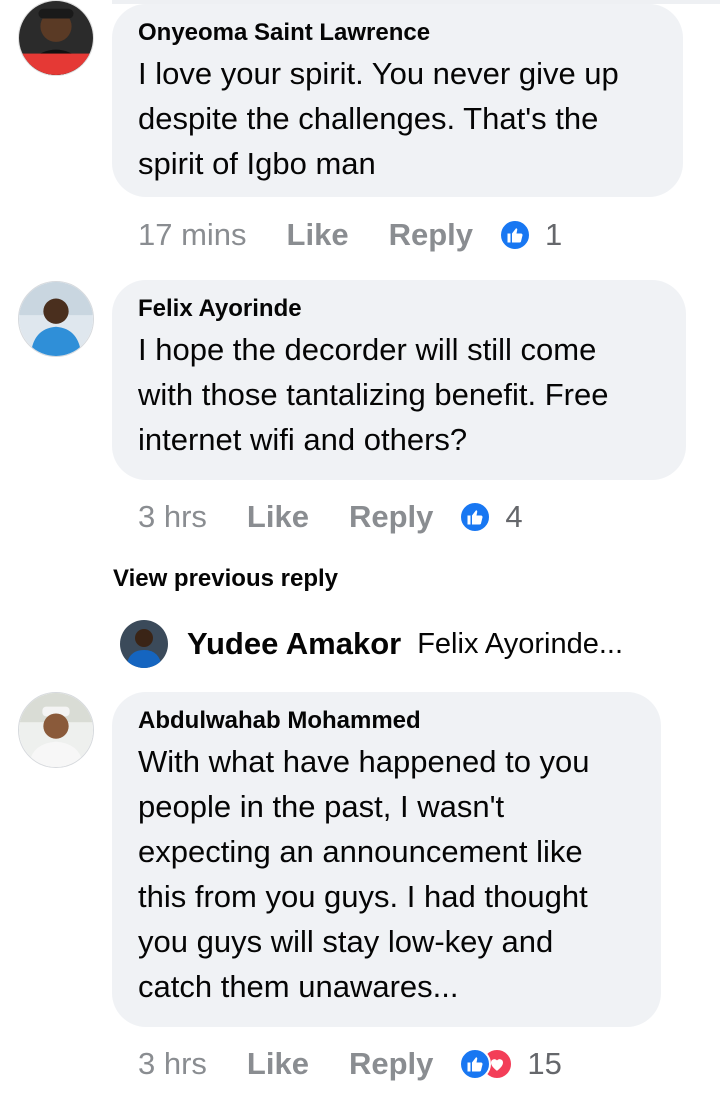  I want to click on comment-meta: 17 mins Like Reply 1, so click(350, 235).